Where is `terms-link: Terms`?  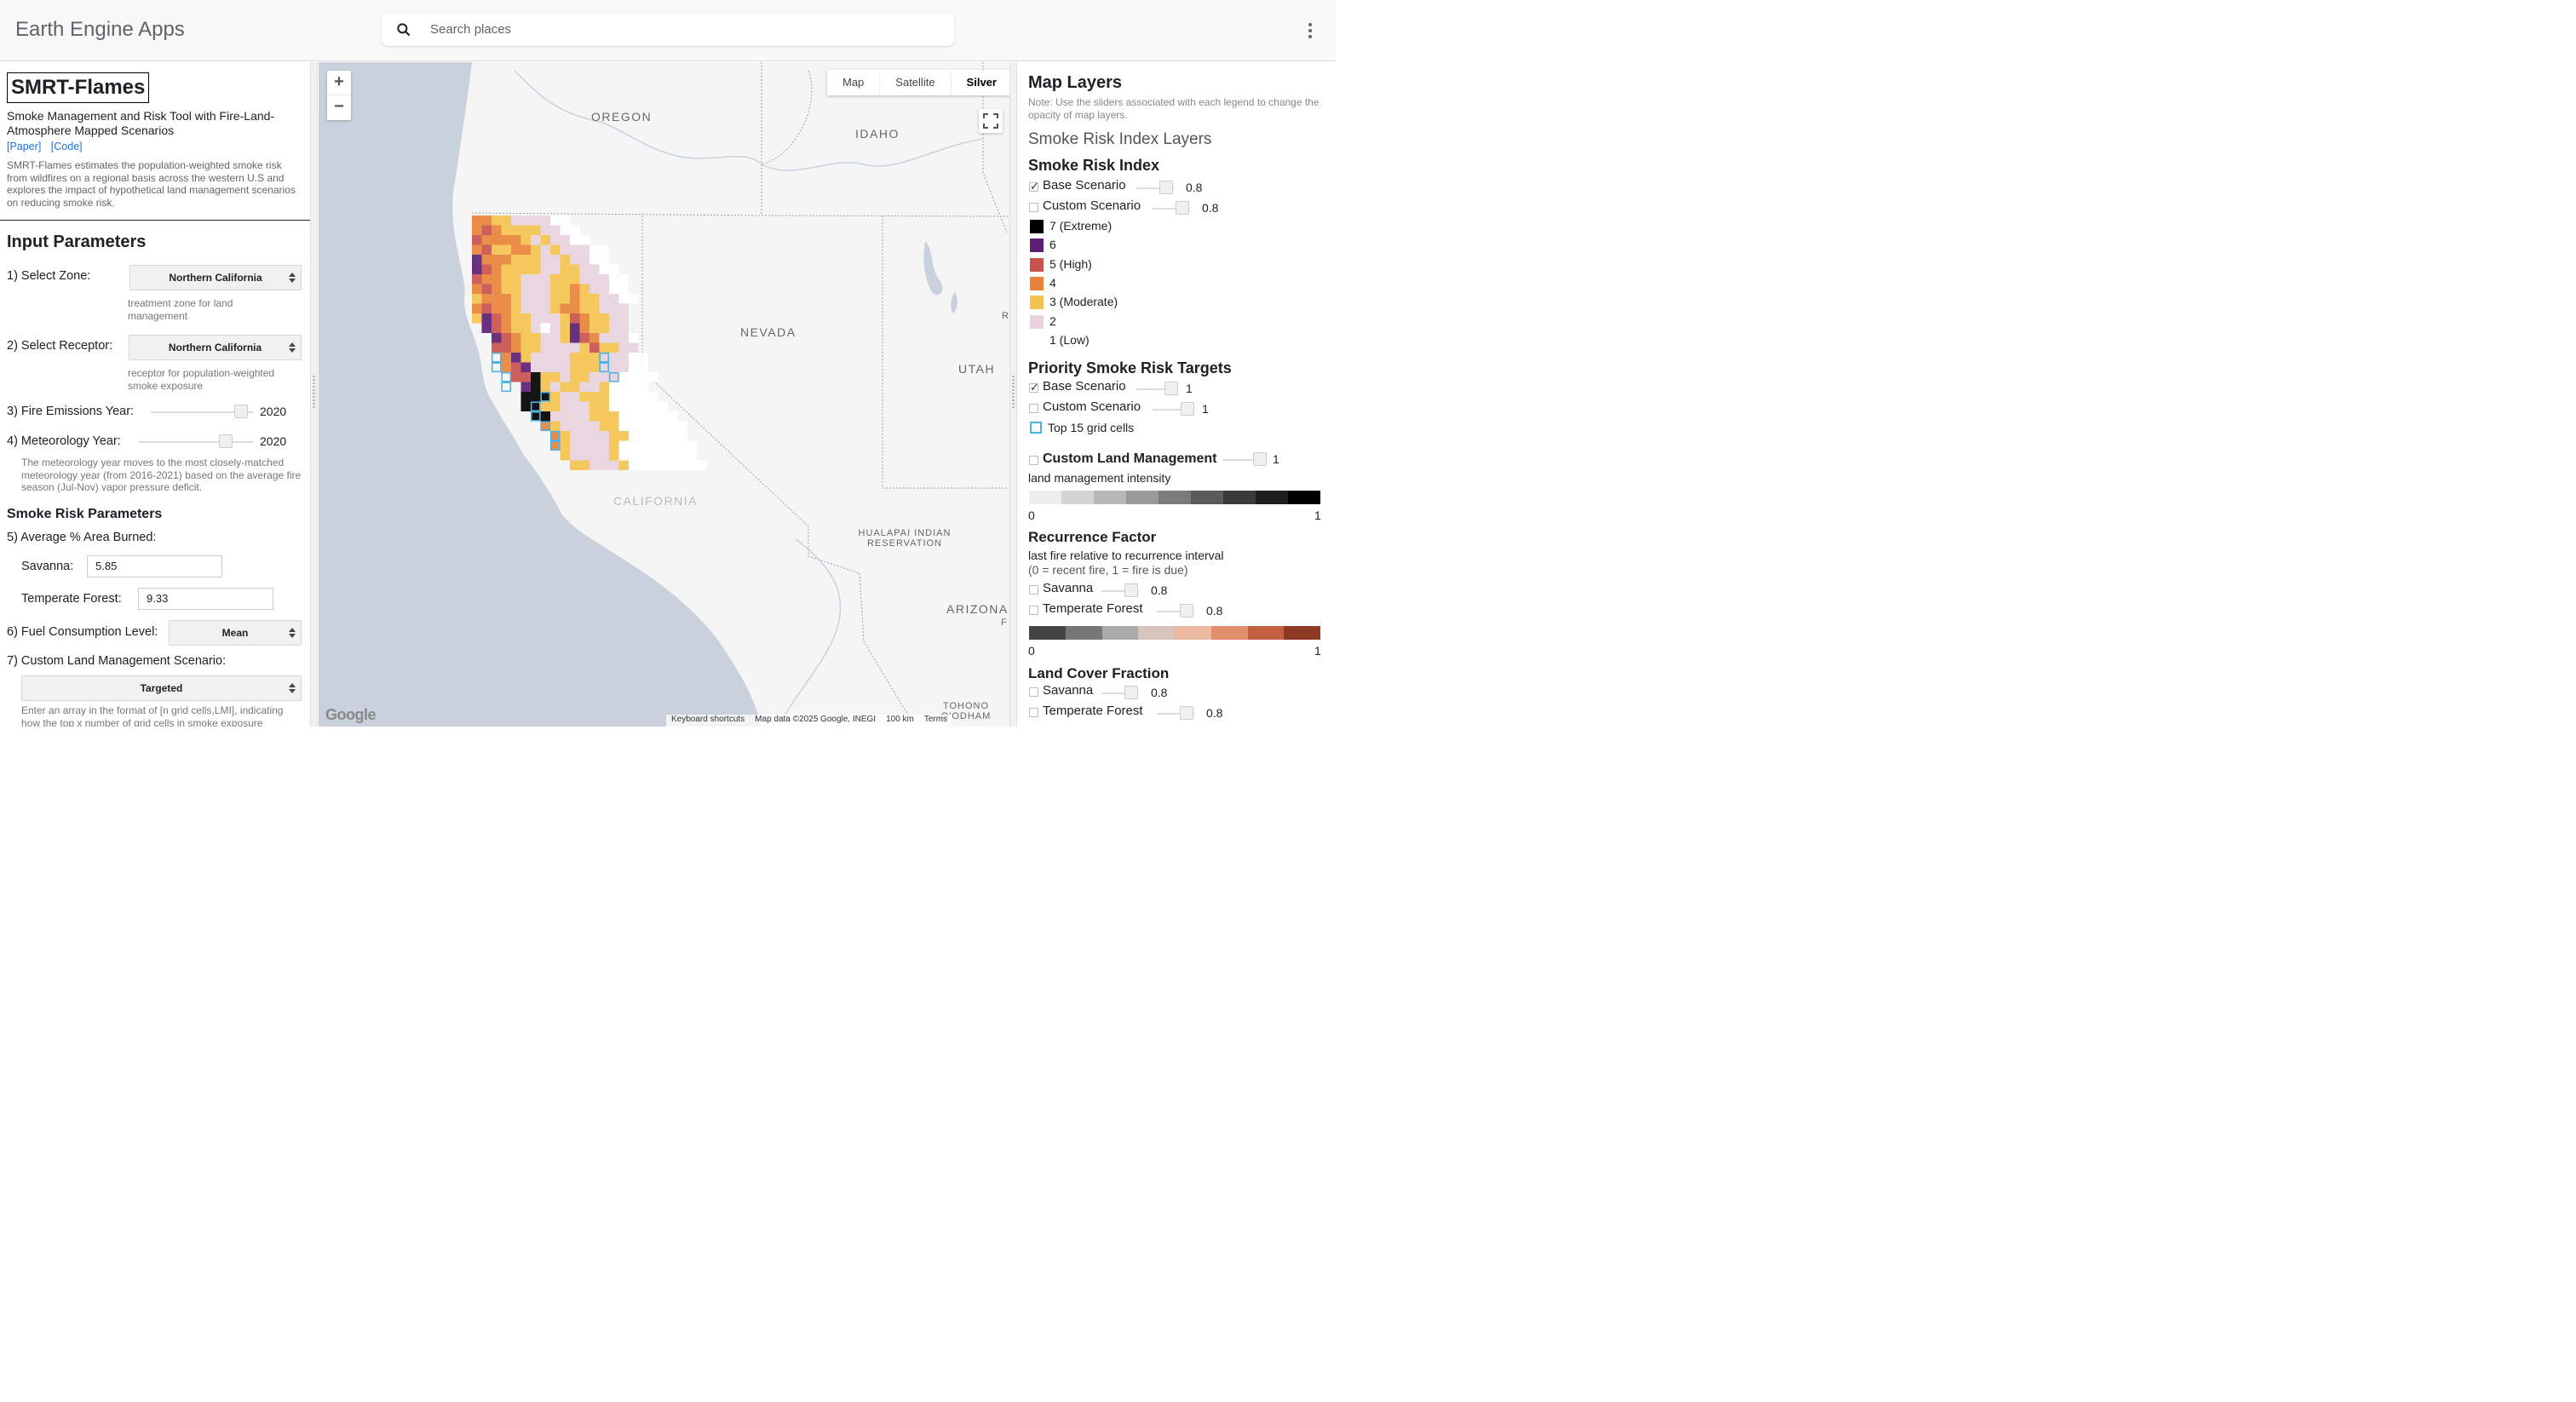
terms-link: Terms is located at coordinates (936, 721).